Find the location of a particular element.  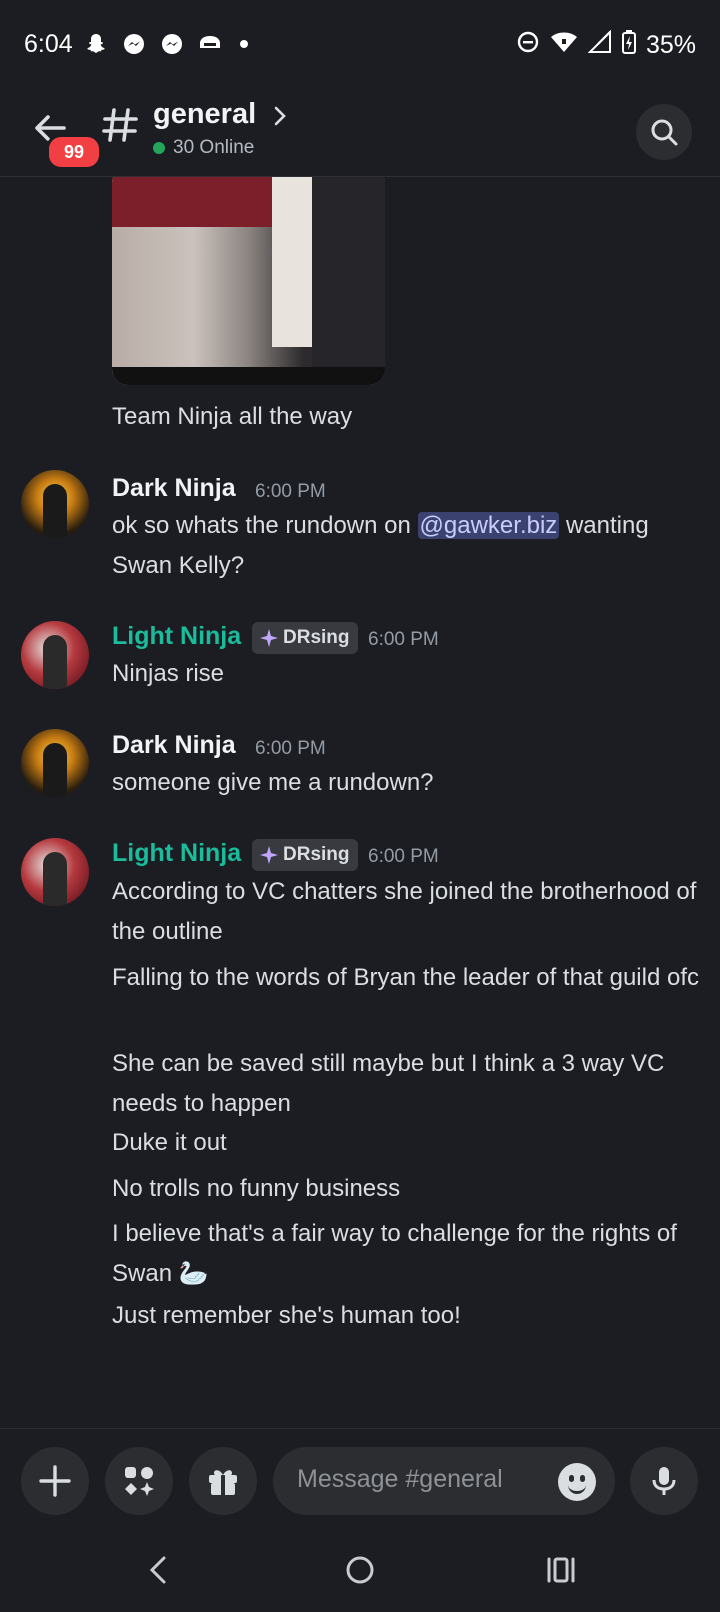

notification-icons is located at coordinates (165, 44).